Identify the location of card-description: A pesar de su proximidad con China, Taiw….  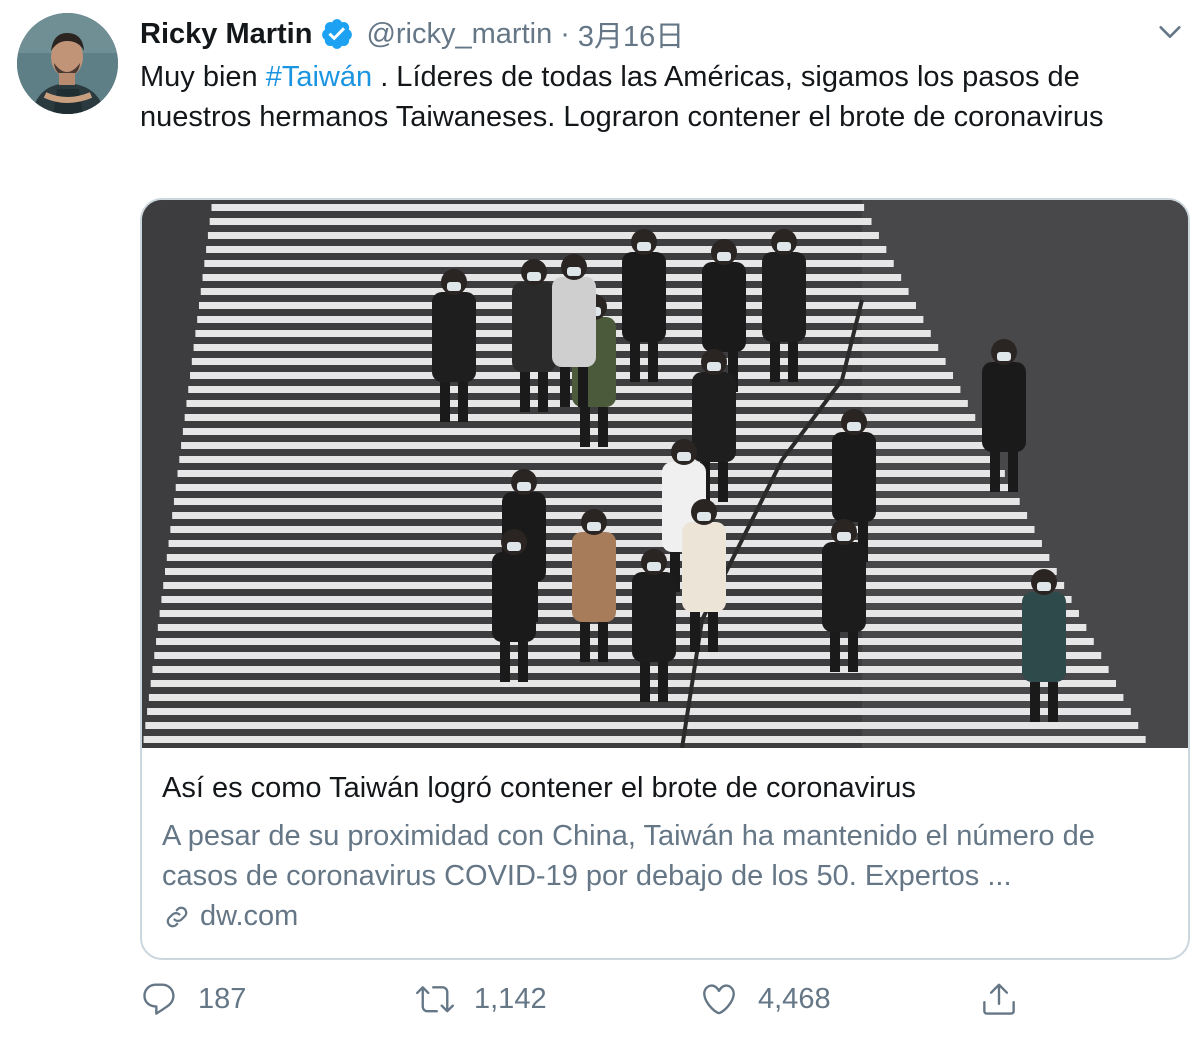
(628, 856).